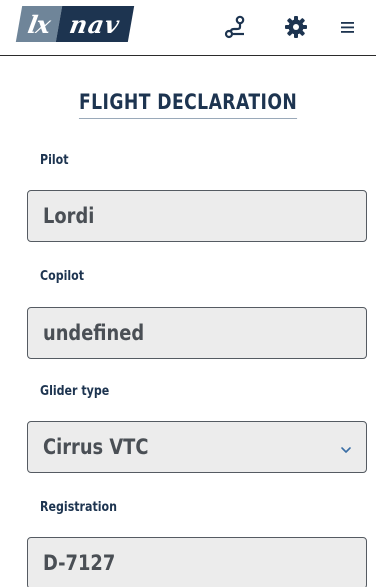 The height and width of the screenshot is (587, 376). Describe the element at coordinates (296, 27) in the screenshot. I see `gear-icon` at that location.